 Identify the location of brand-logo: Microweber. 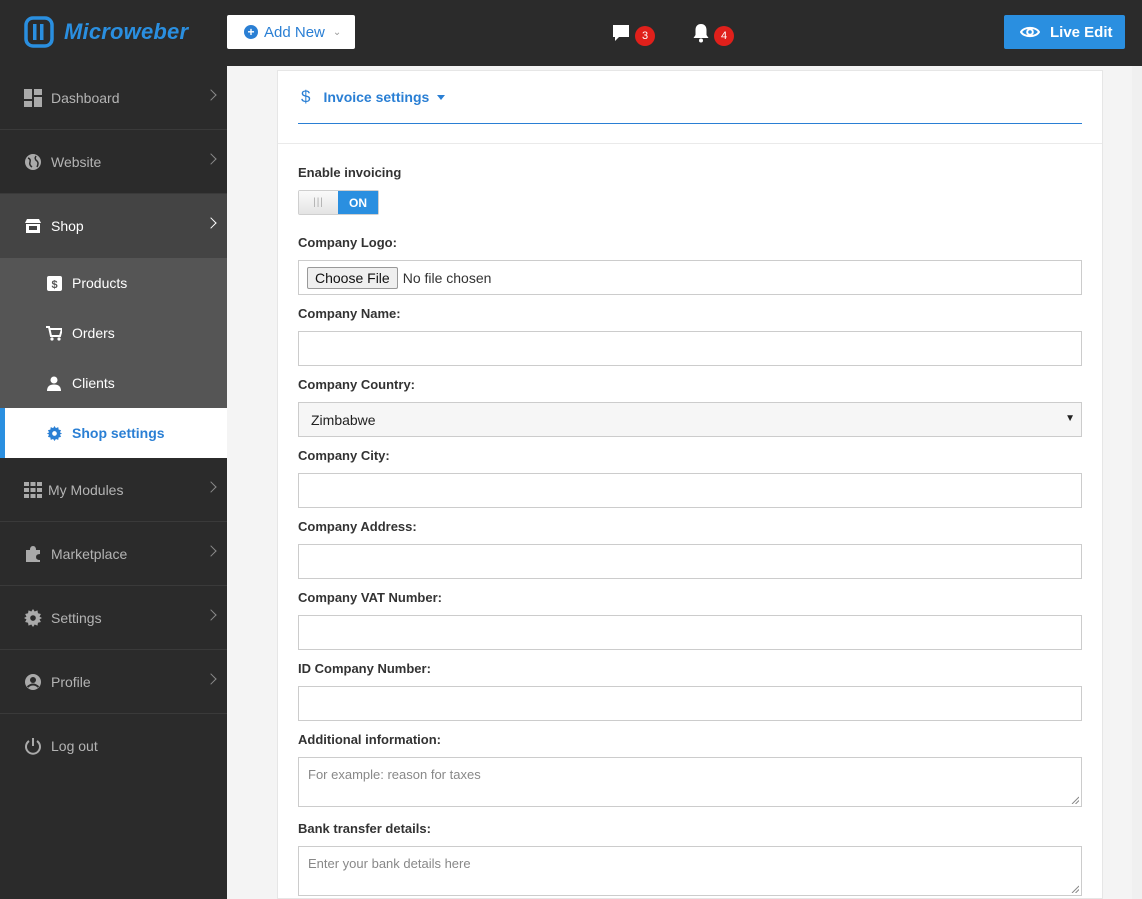
(106, 32).